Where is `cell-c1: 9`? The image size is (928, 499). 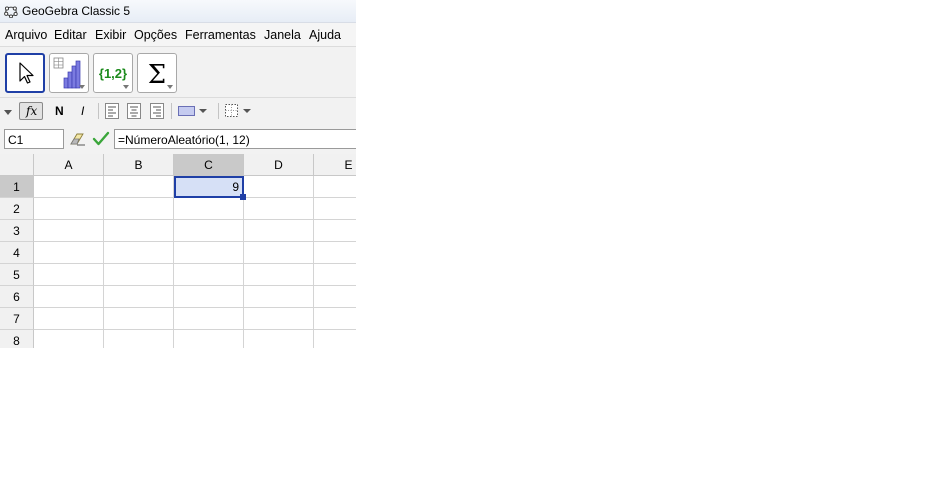 cell-c1: 9 is located at coordinates (209, 187).